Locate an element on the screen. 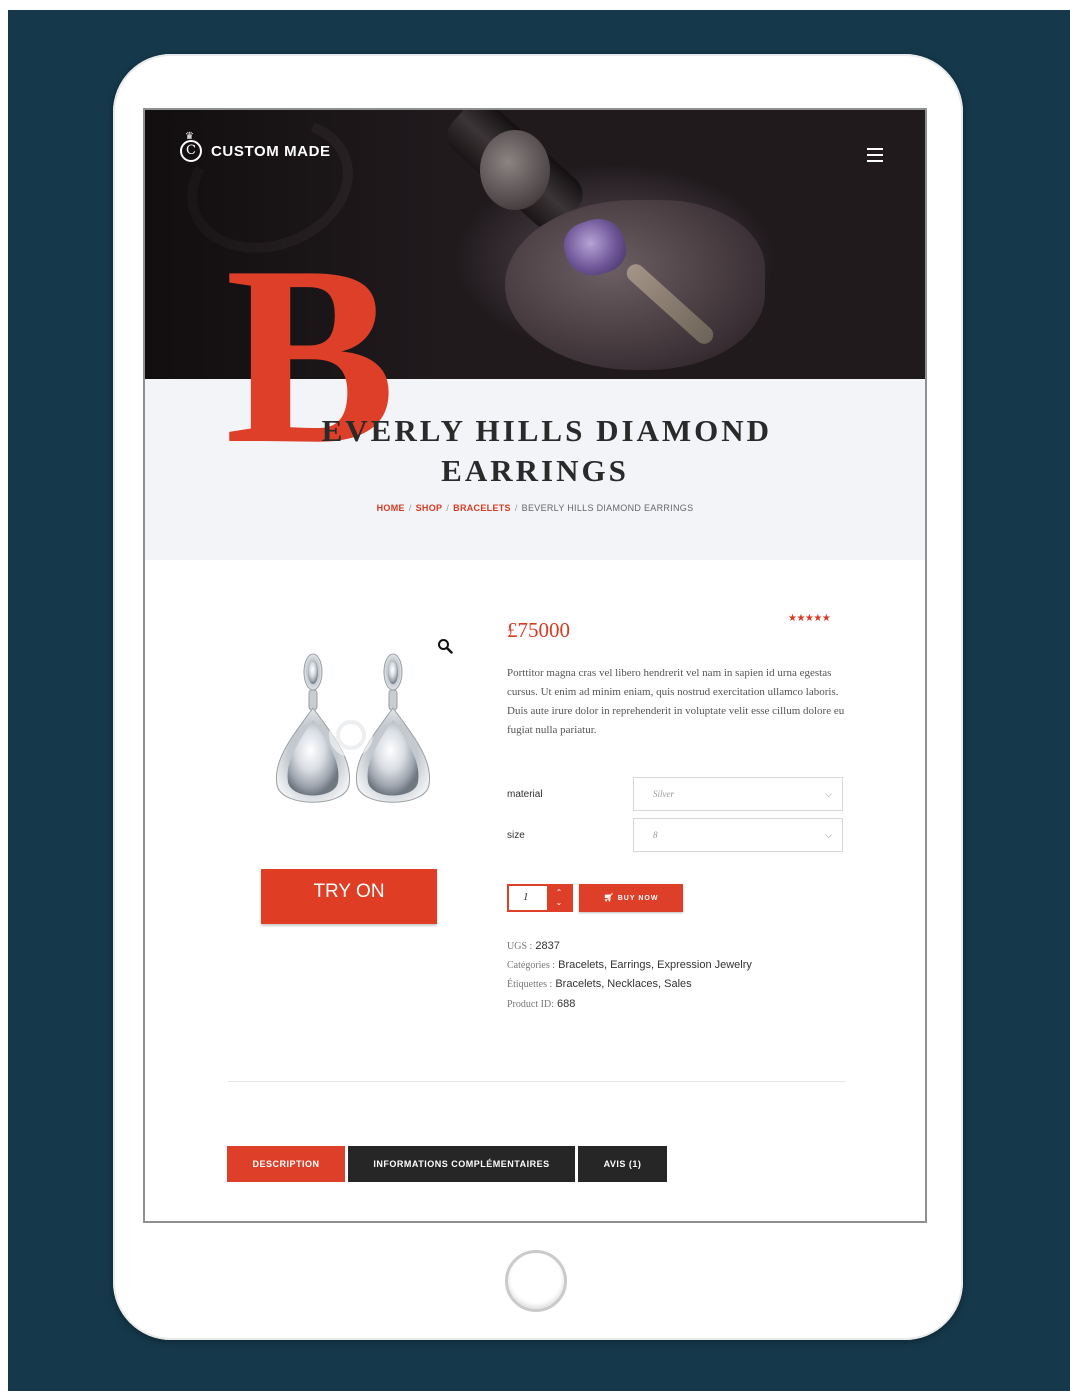 The height and width of the screenshot is (1391, 1070). page-title: BEVERLY HILLS DIAMOND EARRINGS is located at coordinates (535, 451).